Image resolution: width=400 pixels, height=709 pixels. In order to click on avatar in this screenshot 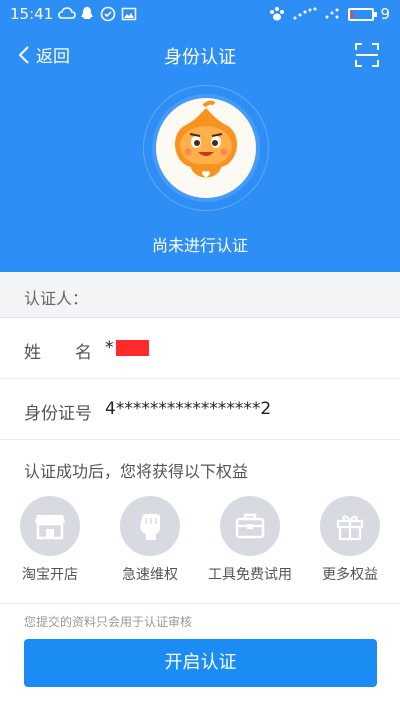, I will do `click(206, 148)`.